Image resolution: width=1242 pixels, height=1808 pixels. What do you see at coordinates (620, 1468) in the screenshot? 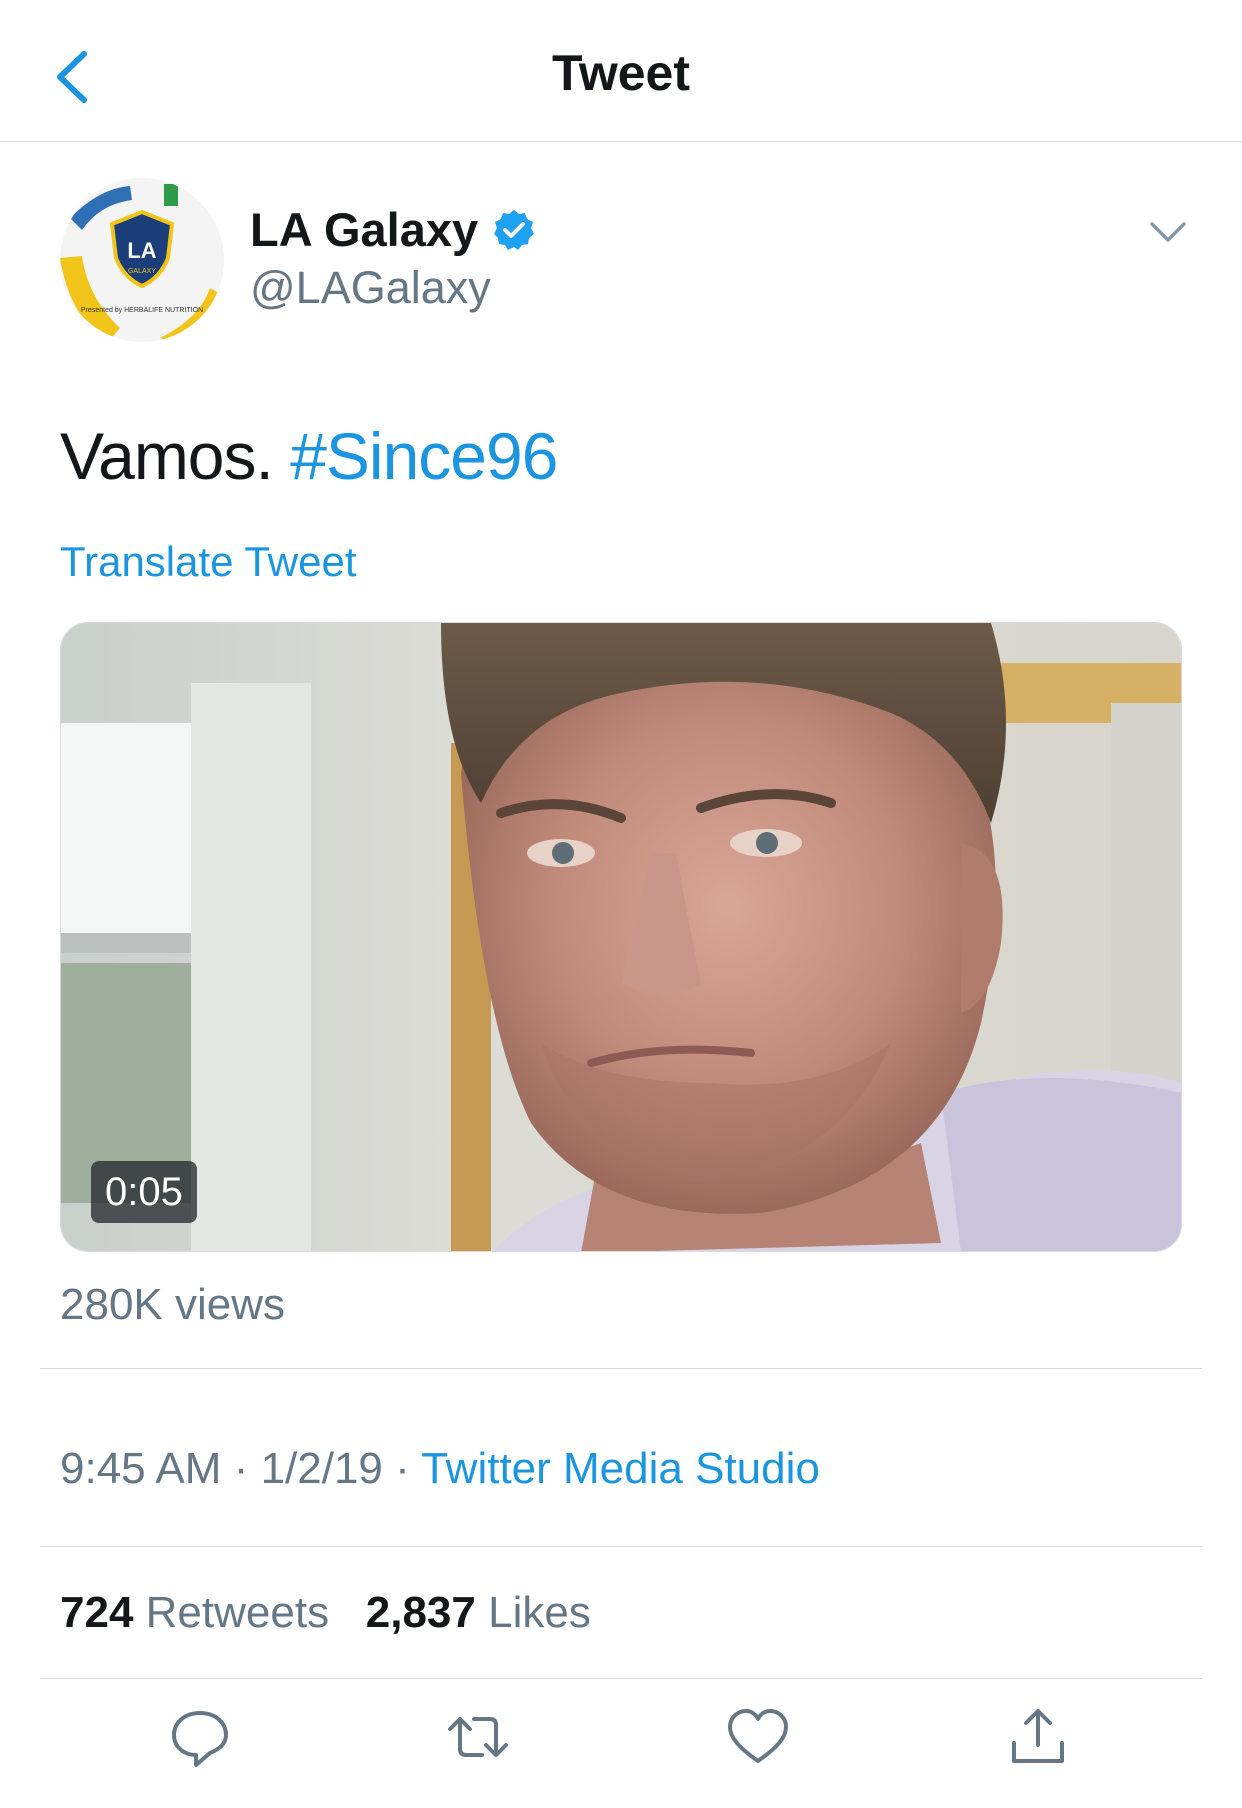
I see `tweet-source-link: Twitter Media Studio` at bounding box center [620, 1468].